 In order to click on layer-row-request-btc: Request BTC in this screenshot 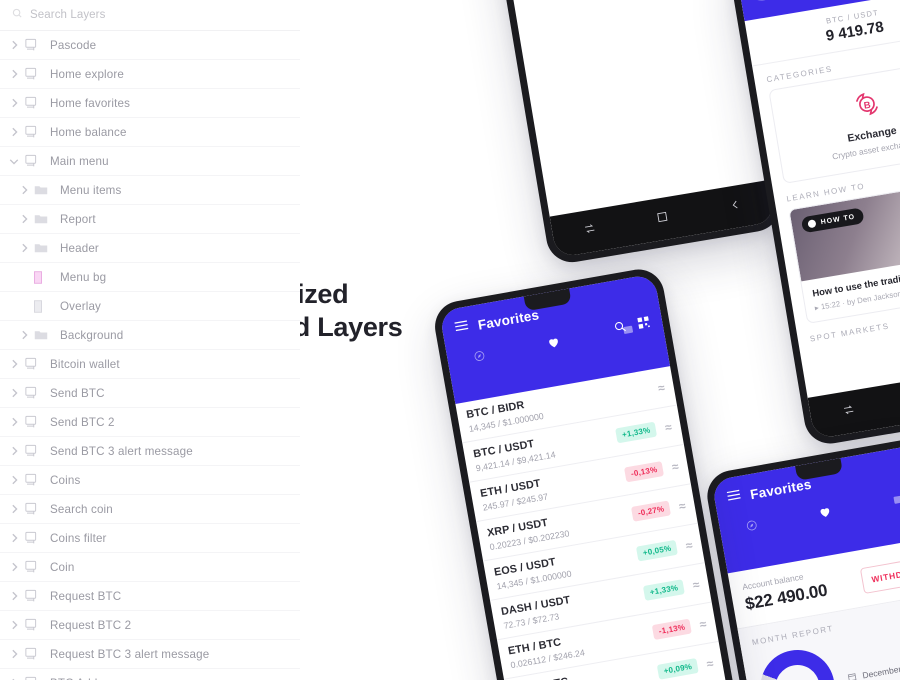, I will do `click(150, 596)`.